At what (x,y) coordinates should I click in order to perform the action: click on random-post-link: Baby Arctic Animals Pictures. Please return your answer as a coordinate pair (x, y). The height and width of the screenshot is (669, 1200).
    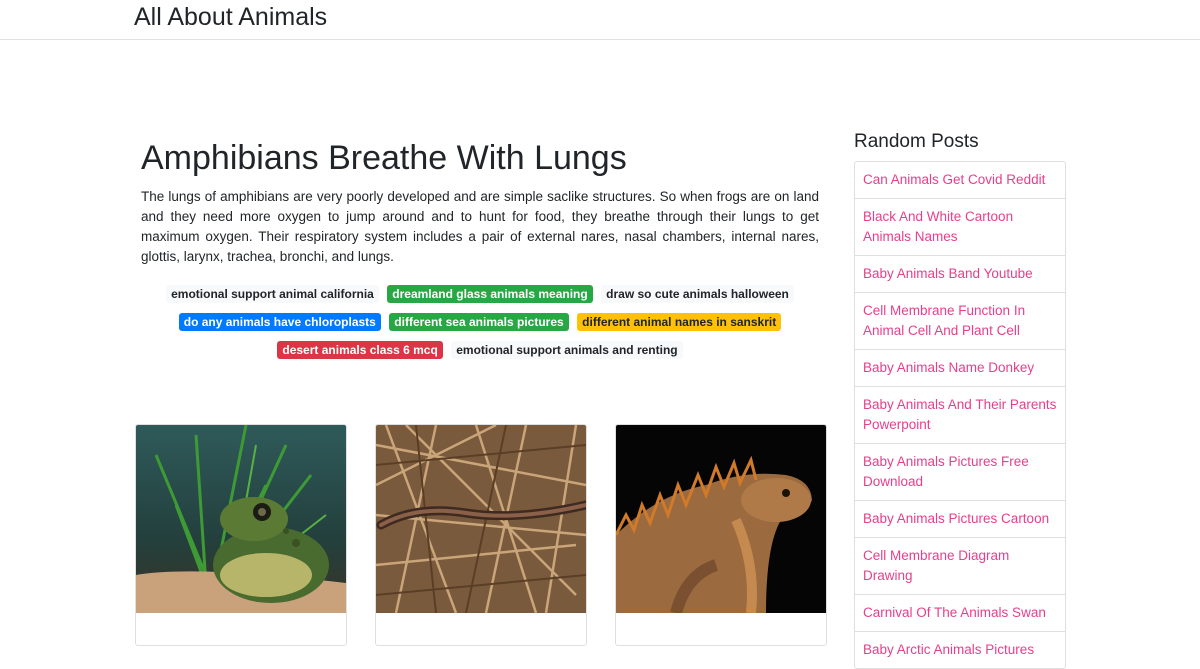
    Looking at the image, I should click on (960, 649).